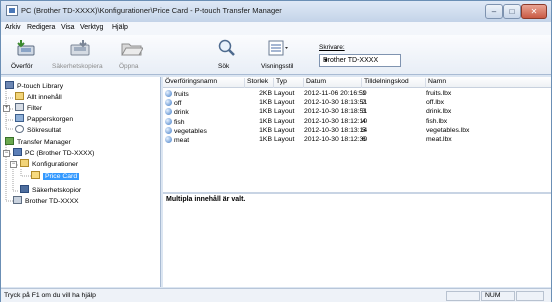 The width and height of the screenshot is (552, 302). Describe the element at coordinates (357, 103) in the screenshot. I see `table-row: off 1KB Layout 2012-10-30 18:13:51 2 off.lbx` at that location.